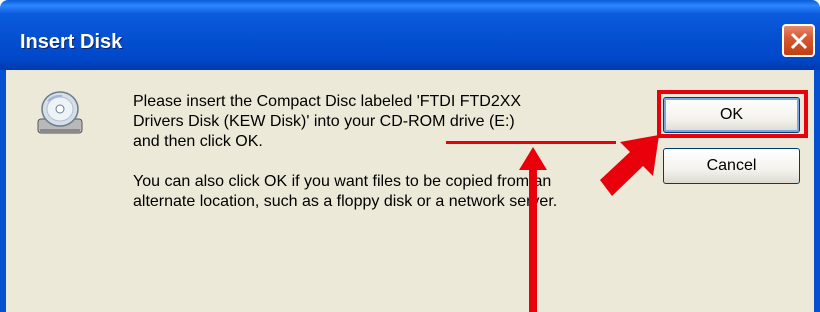 The image size is (820, 312). What do you see at coordinates (589, 223) in the screenshot?
I see `annotation-arrows` at bounding box center [589, 223].